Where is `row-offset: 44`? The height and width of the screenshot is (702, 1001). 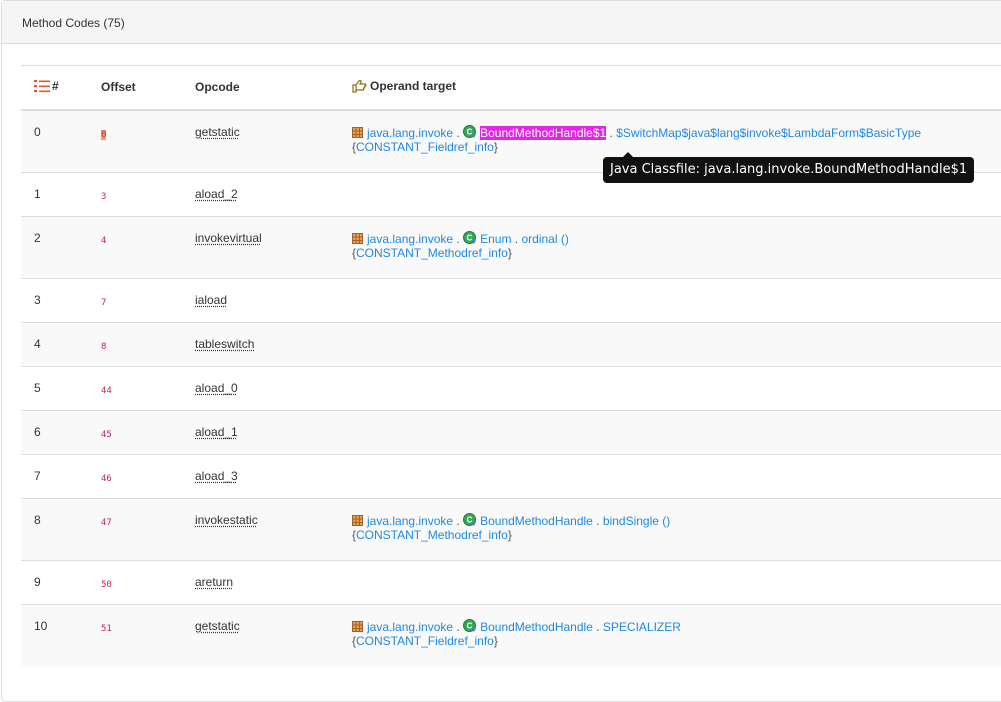 row-offset: 44 is located at coordinates (106, 390).